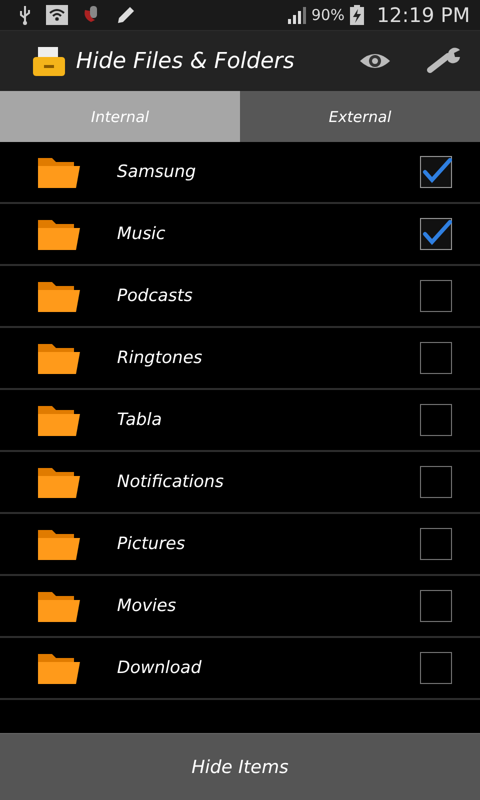 The image size is (480, 800). I want to click on wifi-icon, so click(57, 15).